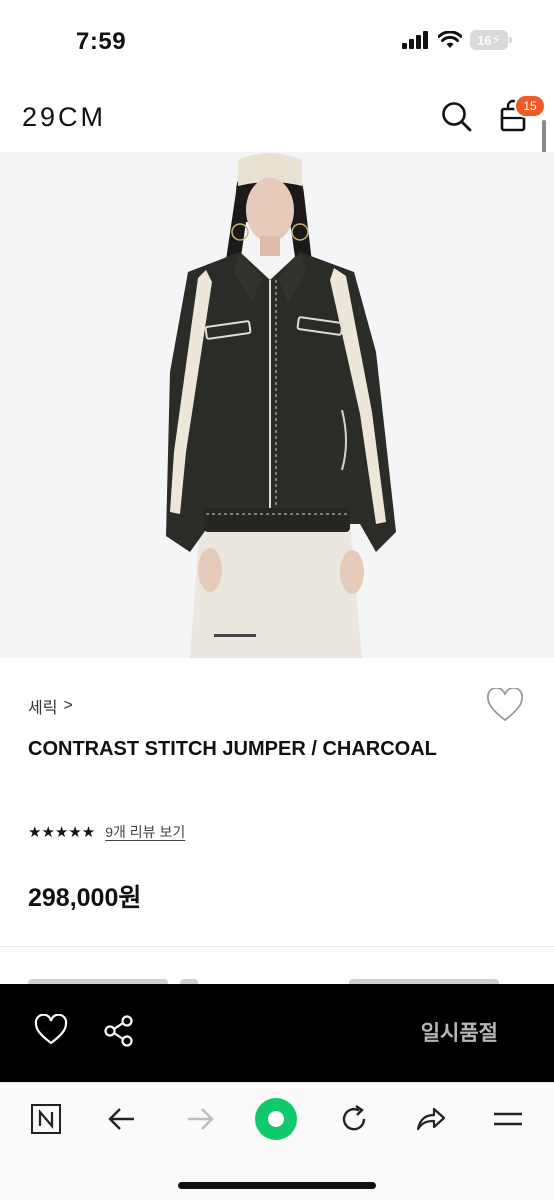  Describe the element at coordinates (277, 1185) in the screenshot. I see `home-indicator` at that location.